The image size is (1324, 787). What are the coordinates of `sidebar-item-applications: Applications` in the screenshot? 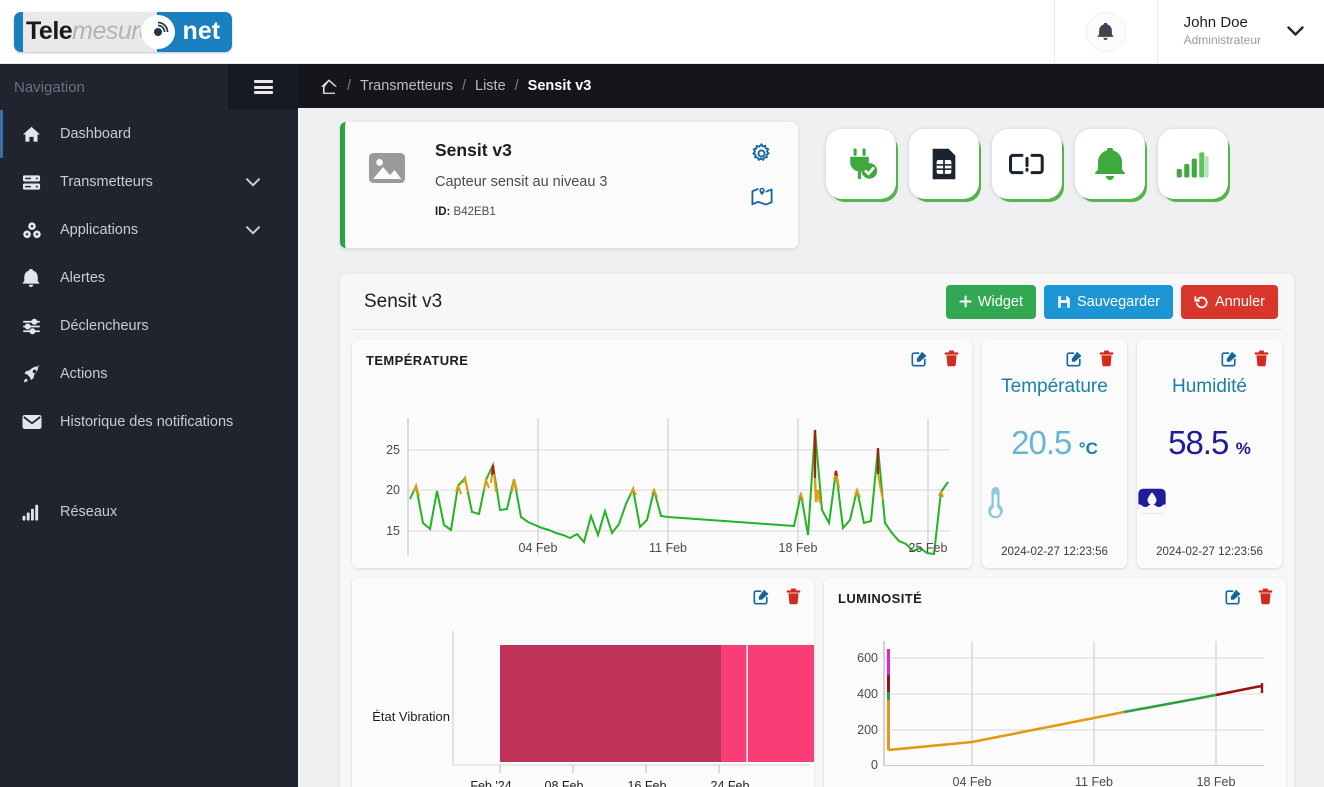 It's located at (149, 230).